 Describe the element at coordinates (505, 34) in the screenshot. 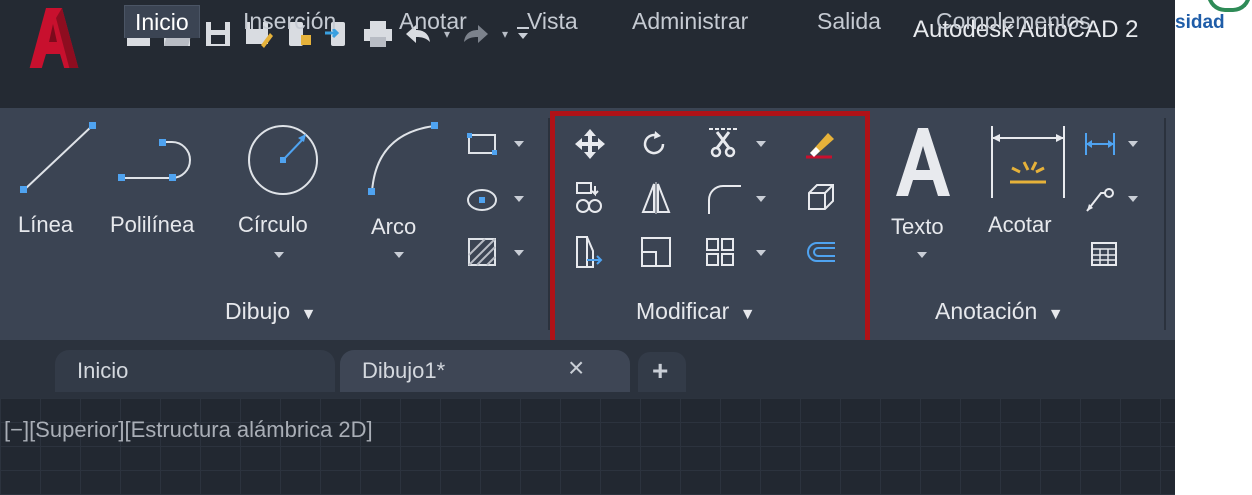

I see `redo-dropdown-icon: ▾` at that location.